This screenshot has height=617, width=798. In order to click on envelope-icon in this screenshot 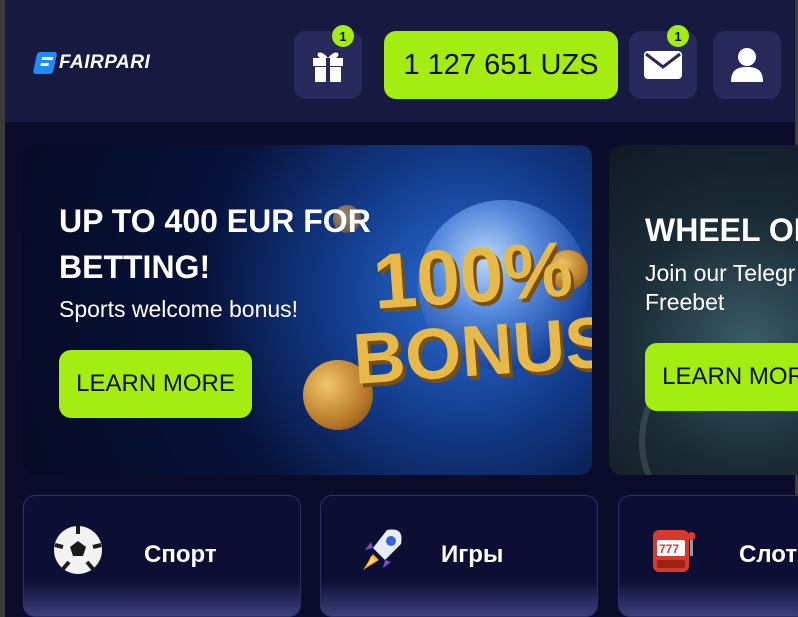, I will do `click(663, 65)`.